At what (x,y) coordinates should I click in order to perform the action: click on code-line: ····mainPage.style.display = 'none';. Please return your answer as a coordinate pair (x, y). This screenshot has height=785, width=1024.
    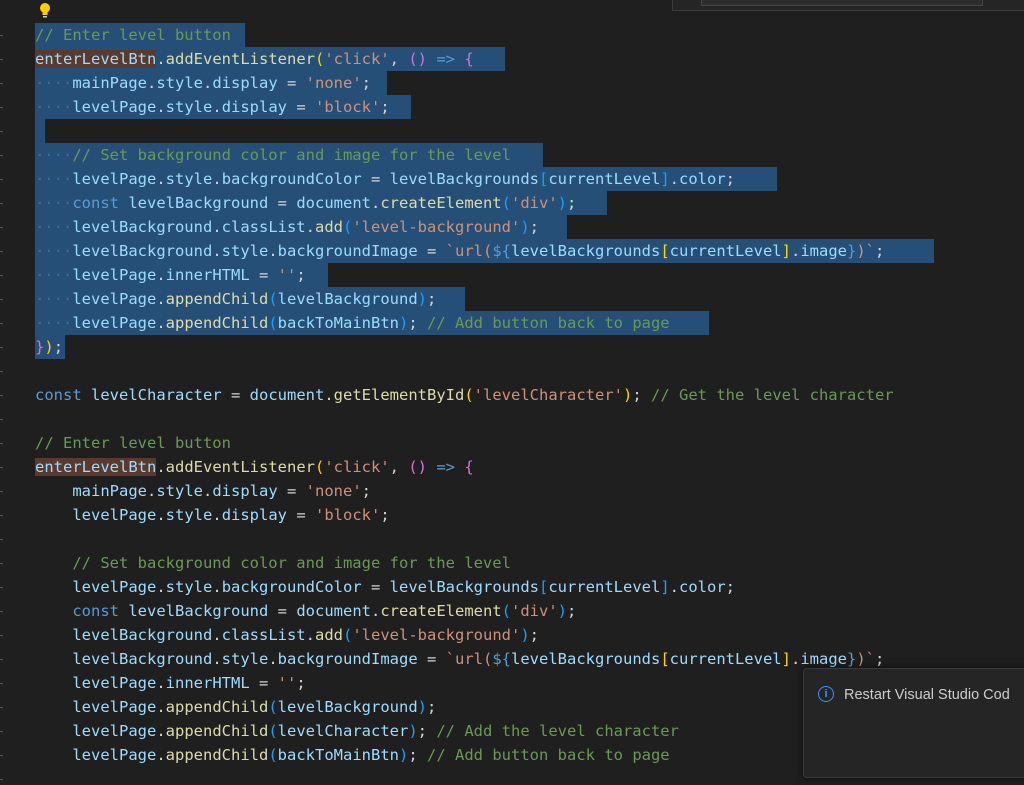
    Looking at the image, I should click on (203, 83).